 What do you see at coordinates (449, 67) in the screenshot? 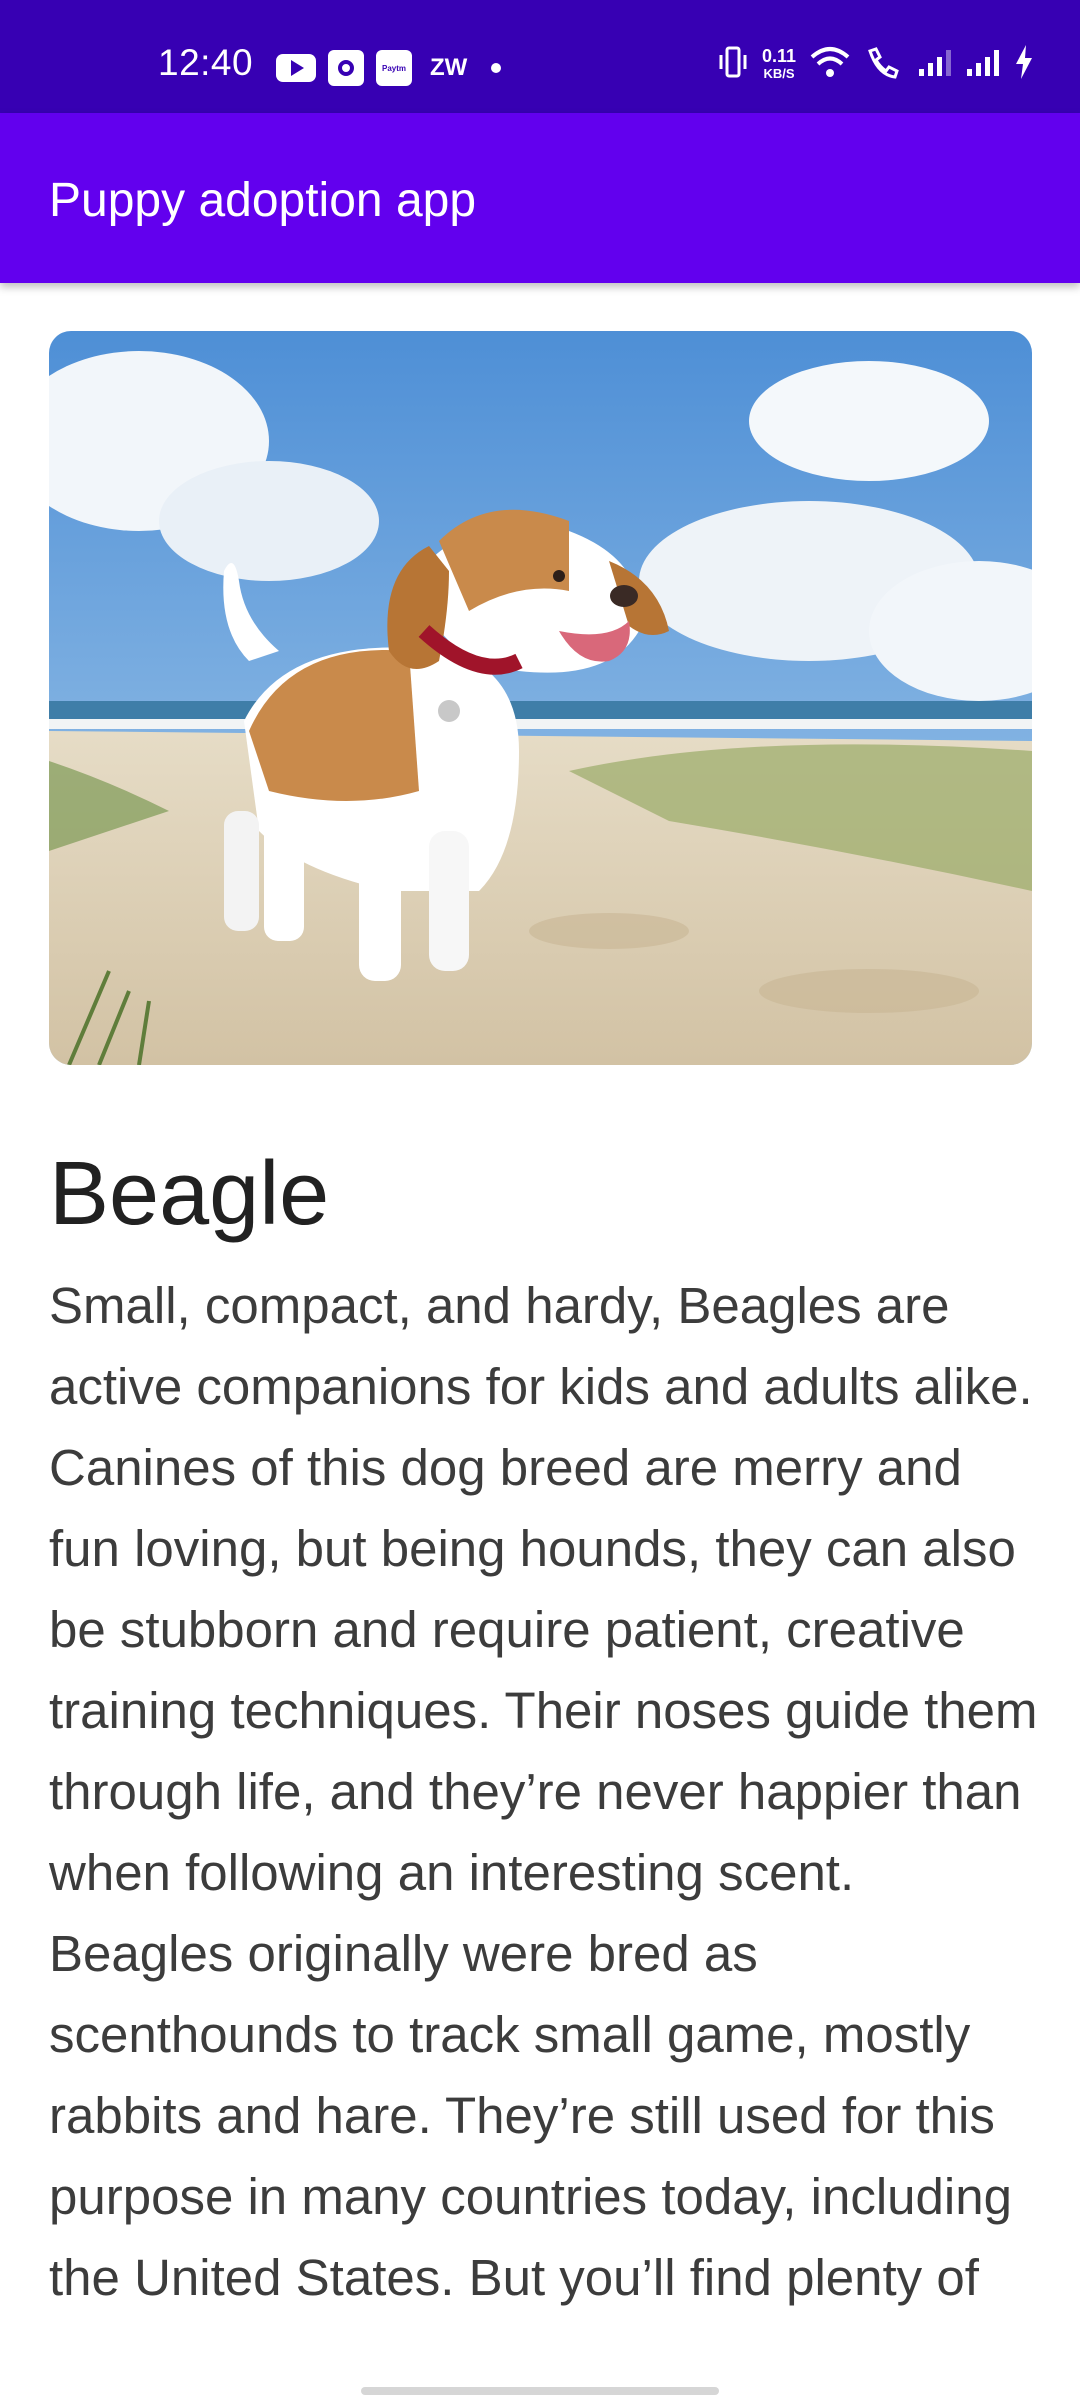
I see `zw-icon: ZW` at bounding box center [449, 67].